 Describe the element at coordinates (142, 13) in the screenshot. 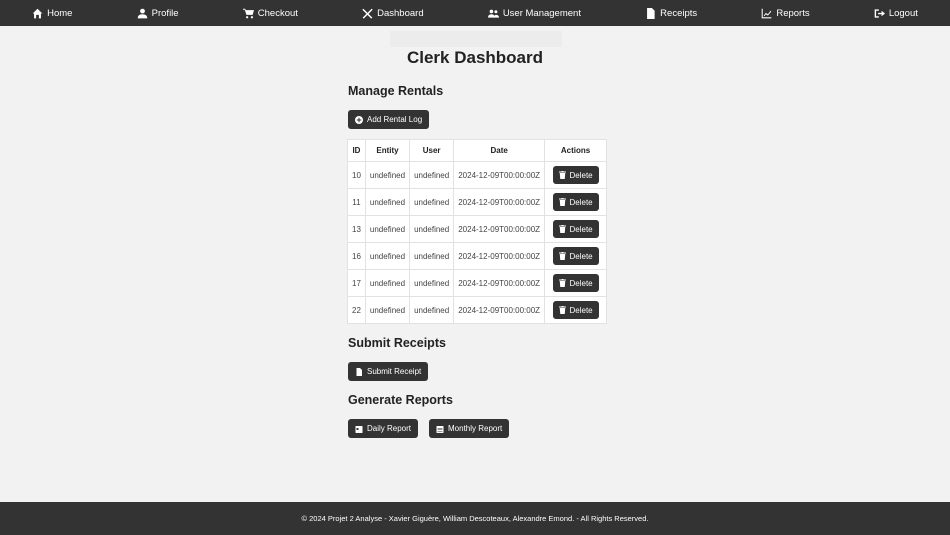

I see `user-icon` at that location.